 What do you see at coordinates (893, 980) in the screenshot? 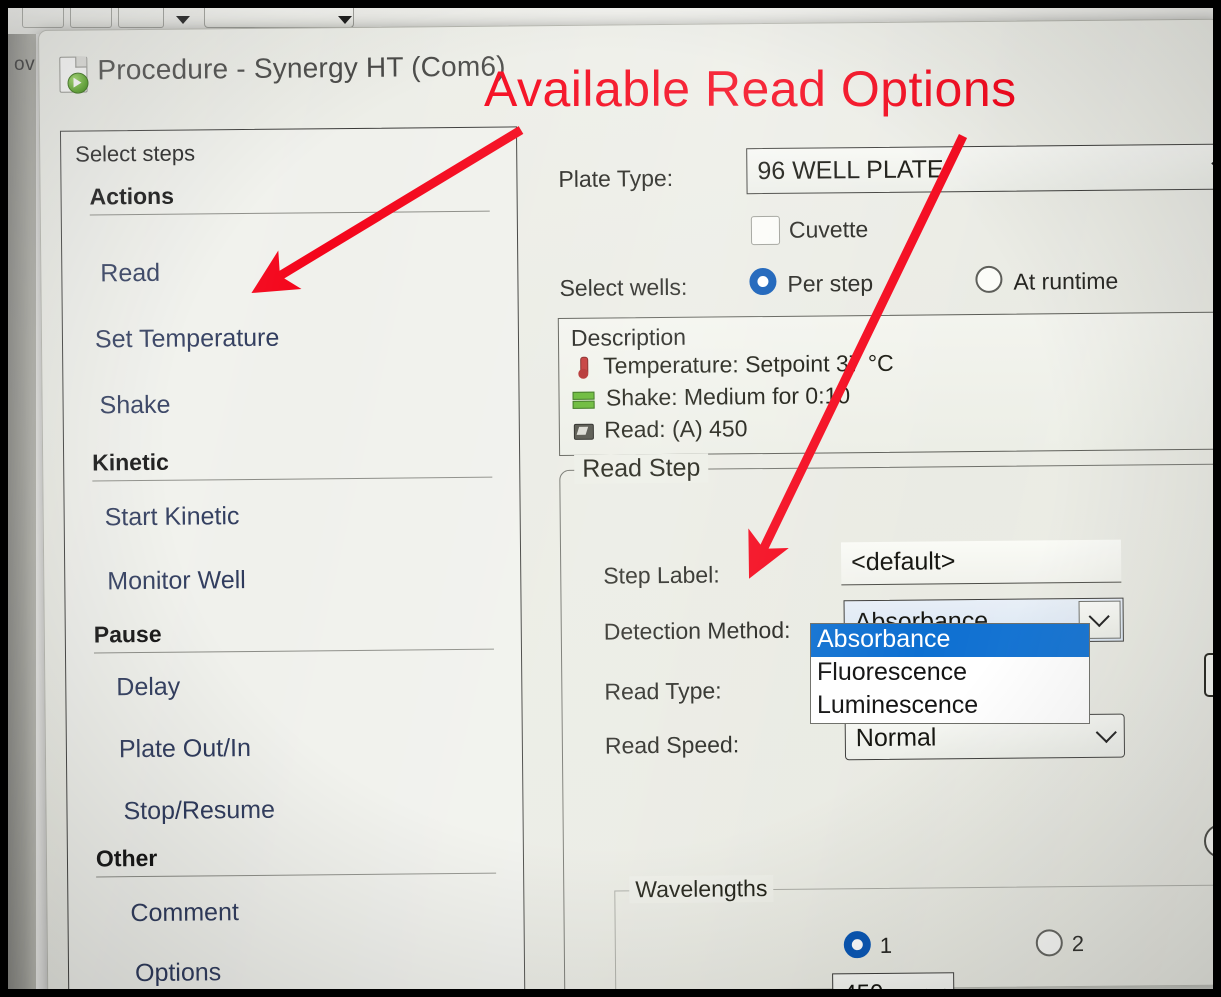
I see `wavelength-value-select: 450` at bounding box center [893, 980].